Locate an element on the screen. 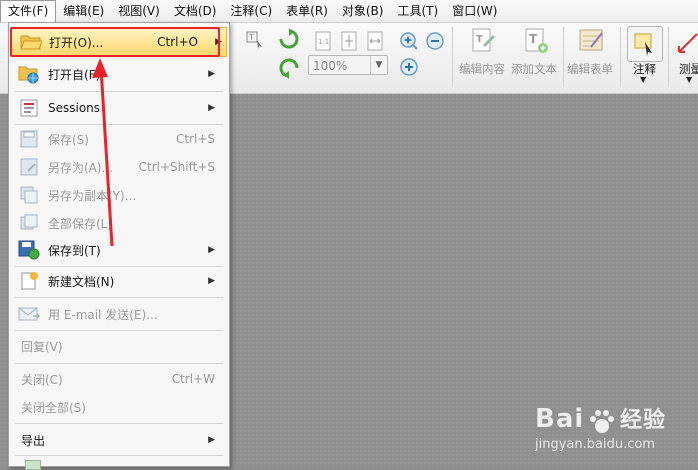 This screenshot has height=470, width=698. menu-save-label: 保存(S) is located at coordinates (68, 139).